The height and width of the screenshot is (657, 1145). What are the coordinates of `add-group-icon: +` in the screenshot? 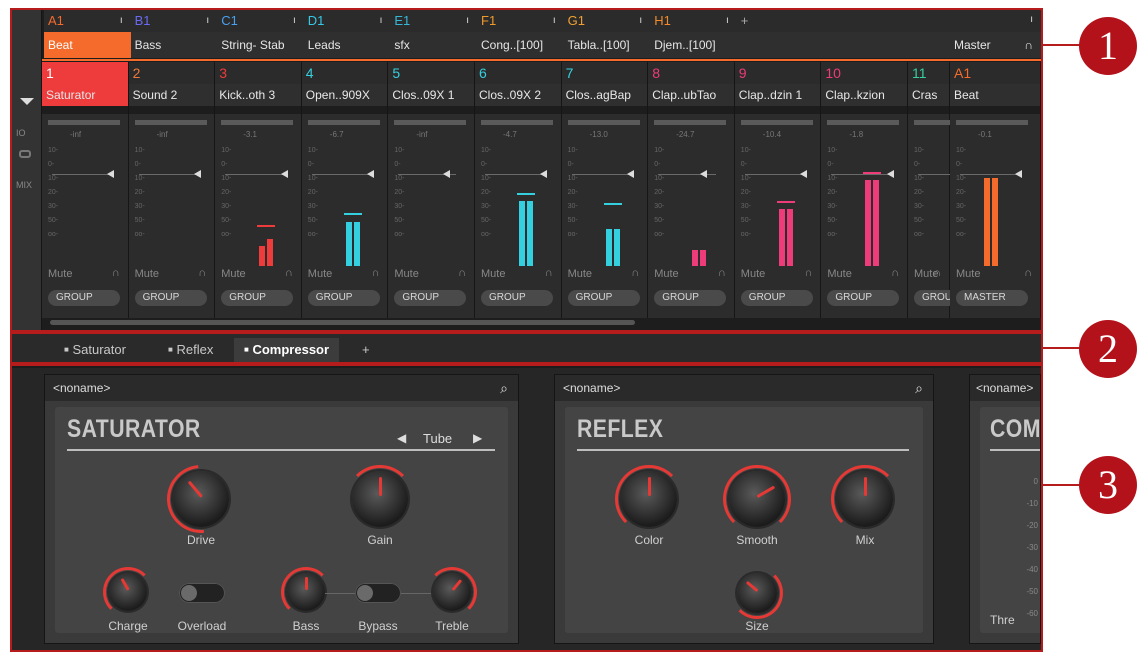 It's located at (745, 20).